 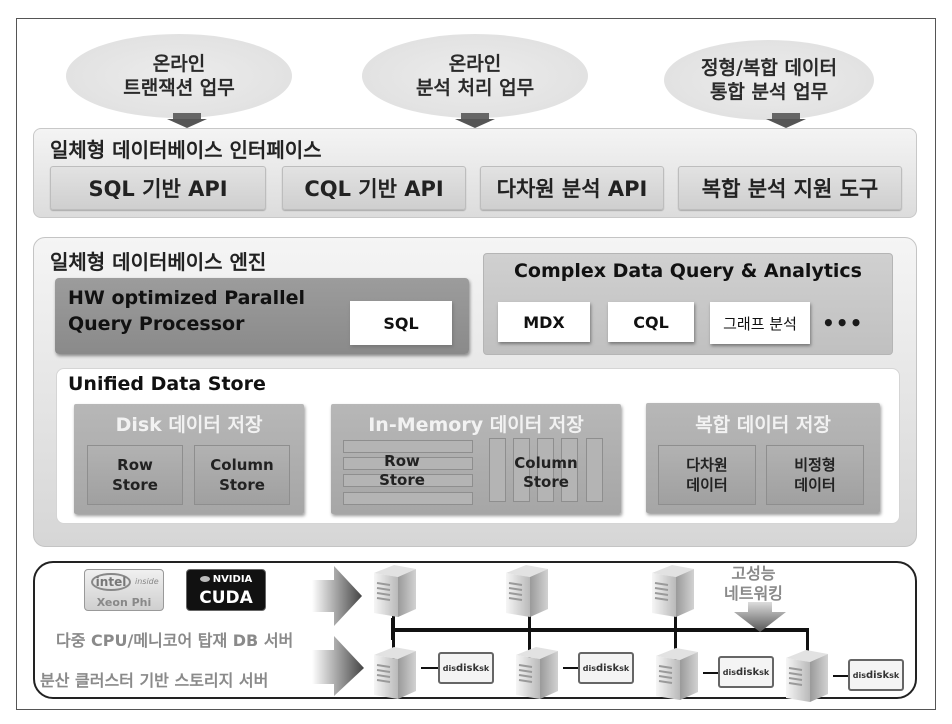 I want to click on chip-sql: SQL, so click(x=401, y=323).